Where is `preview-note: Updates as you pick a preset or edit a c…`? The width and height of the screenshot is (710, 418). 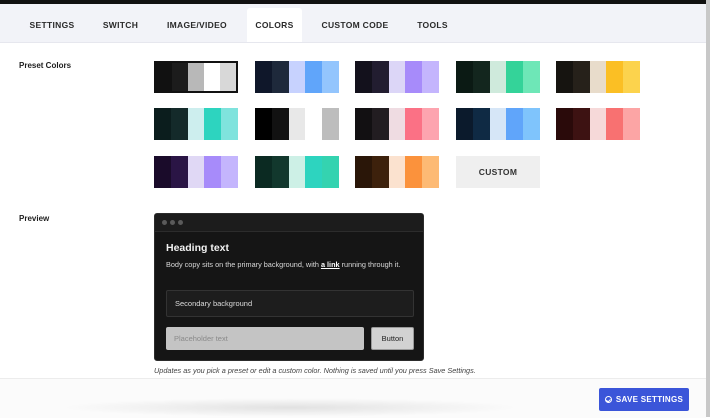
preview-note: Updates as you pick a preset or edit a c… is located at coordinates (315, 370).